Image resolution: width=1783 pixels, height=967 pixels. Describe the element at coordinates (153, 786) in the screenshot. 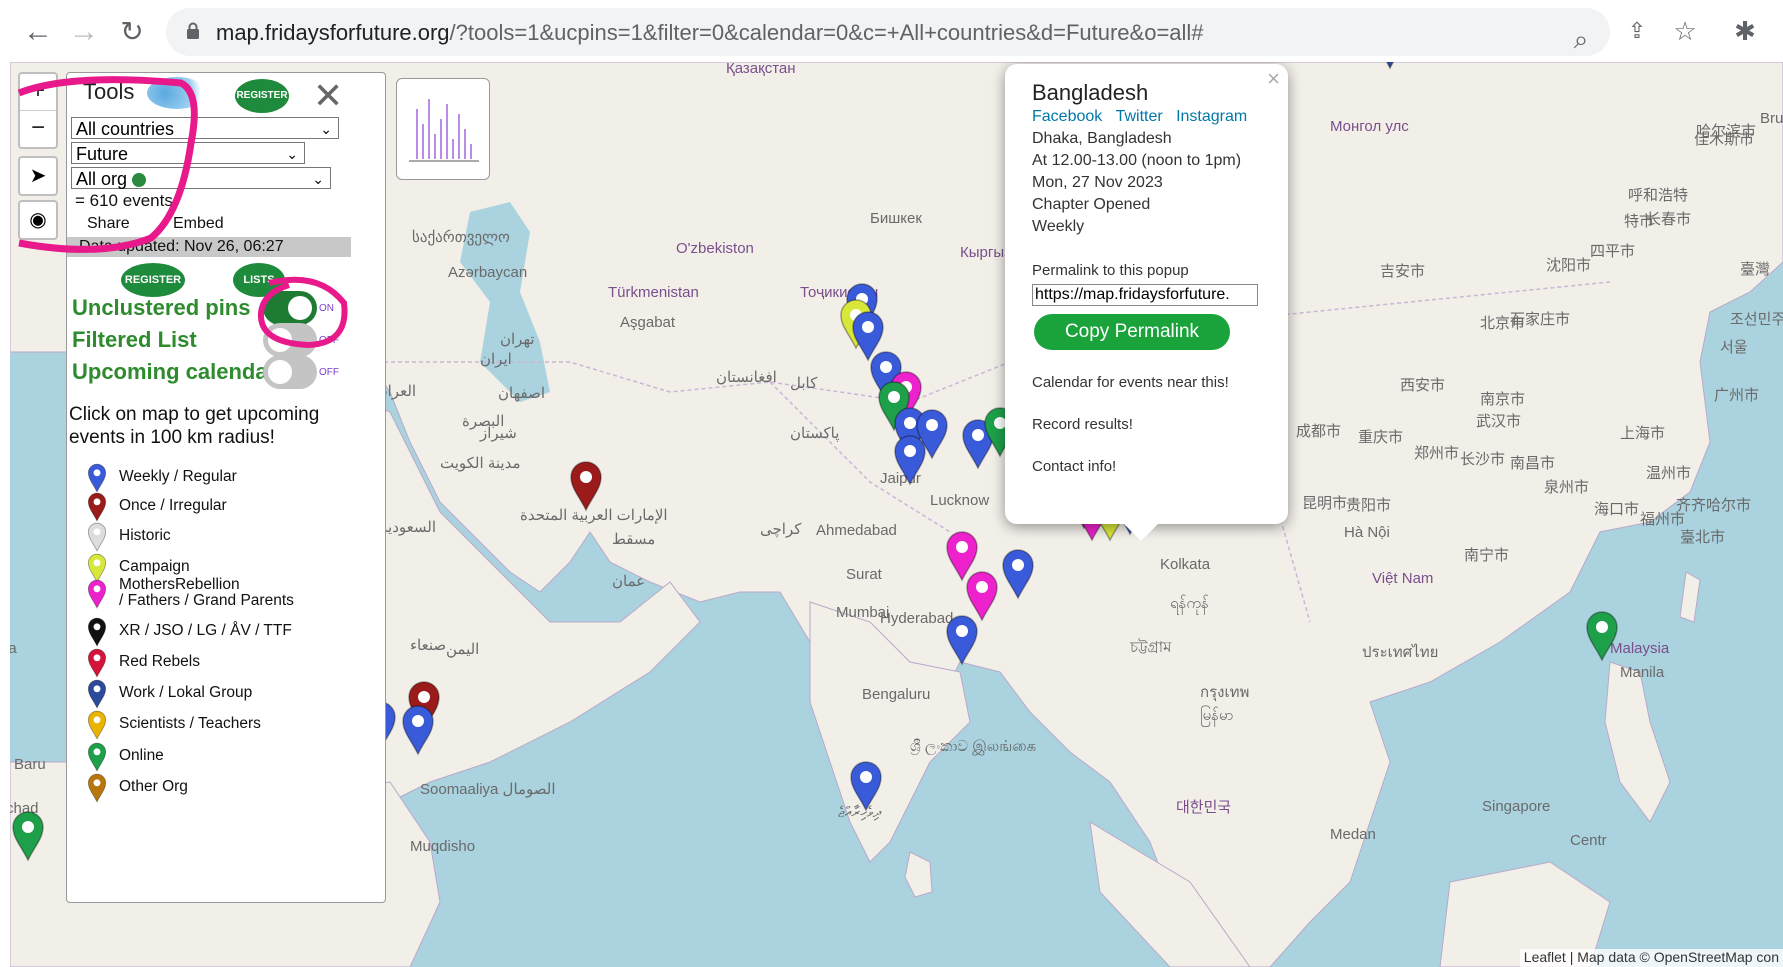

I see `legend-label: Other Org` at that location.